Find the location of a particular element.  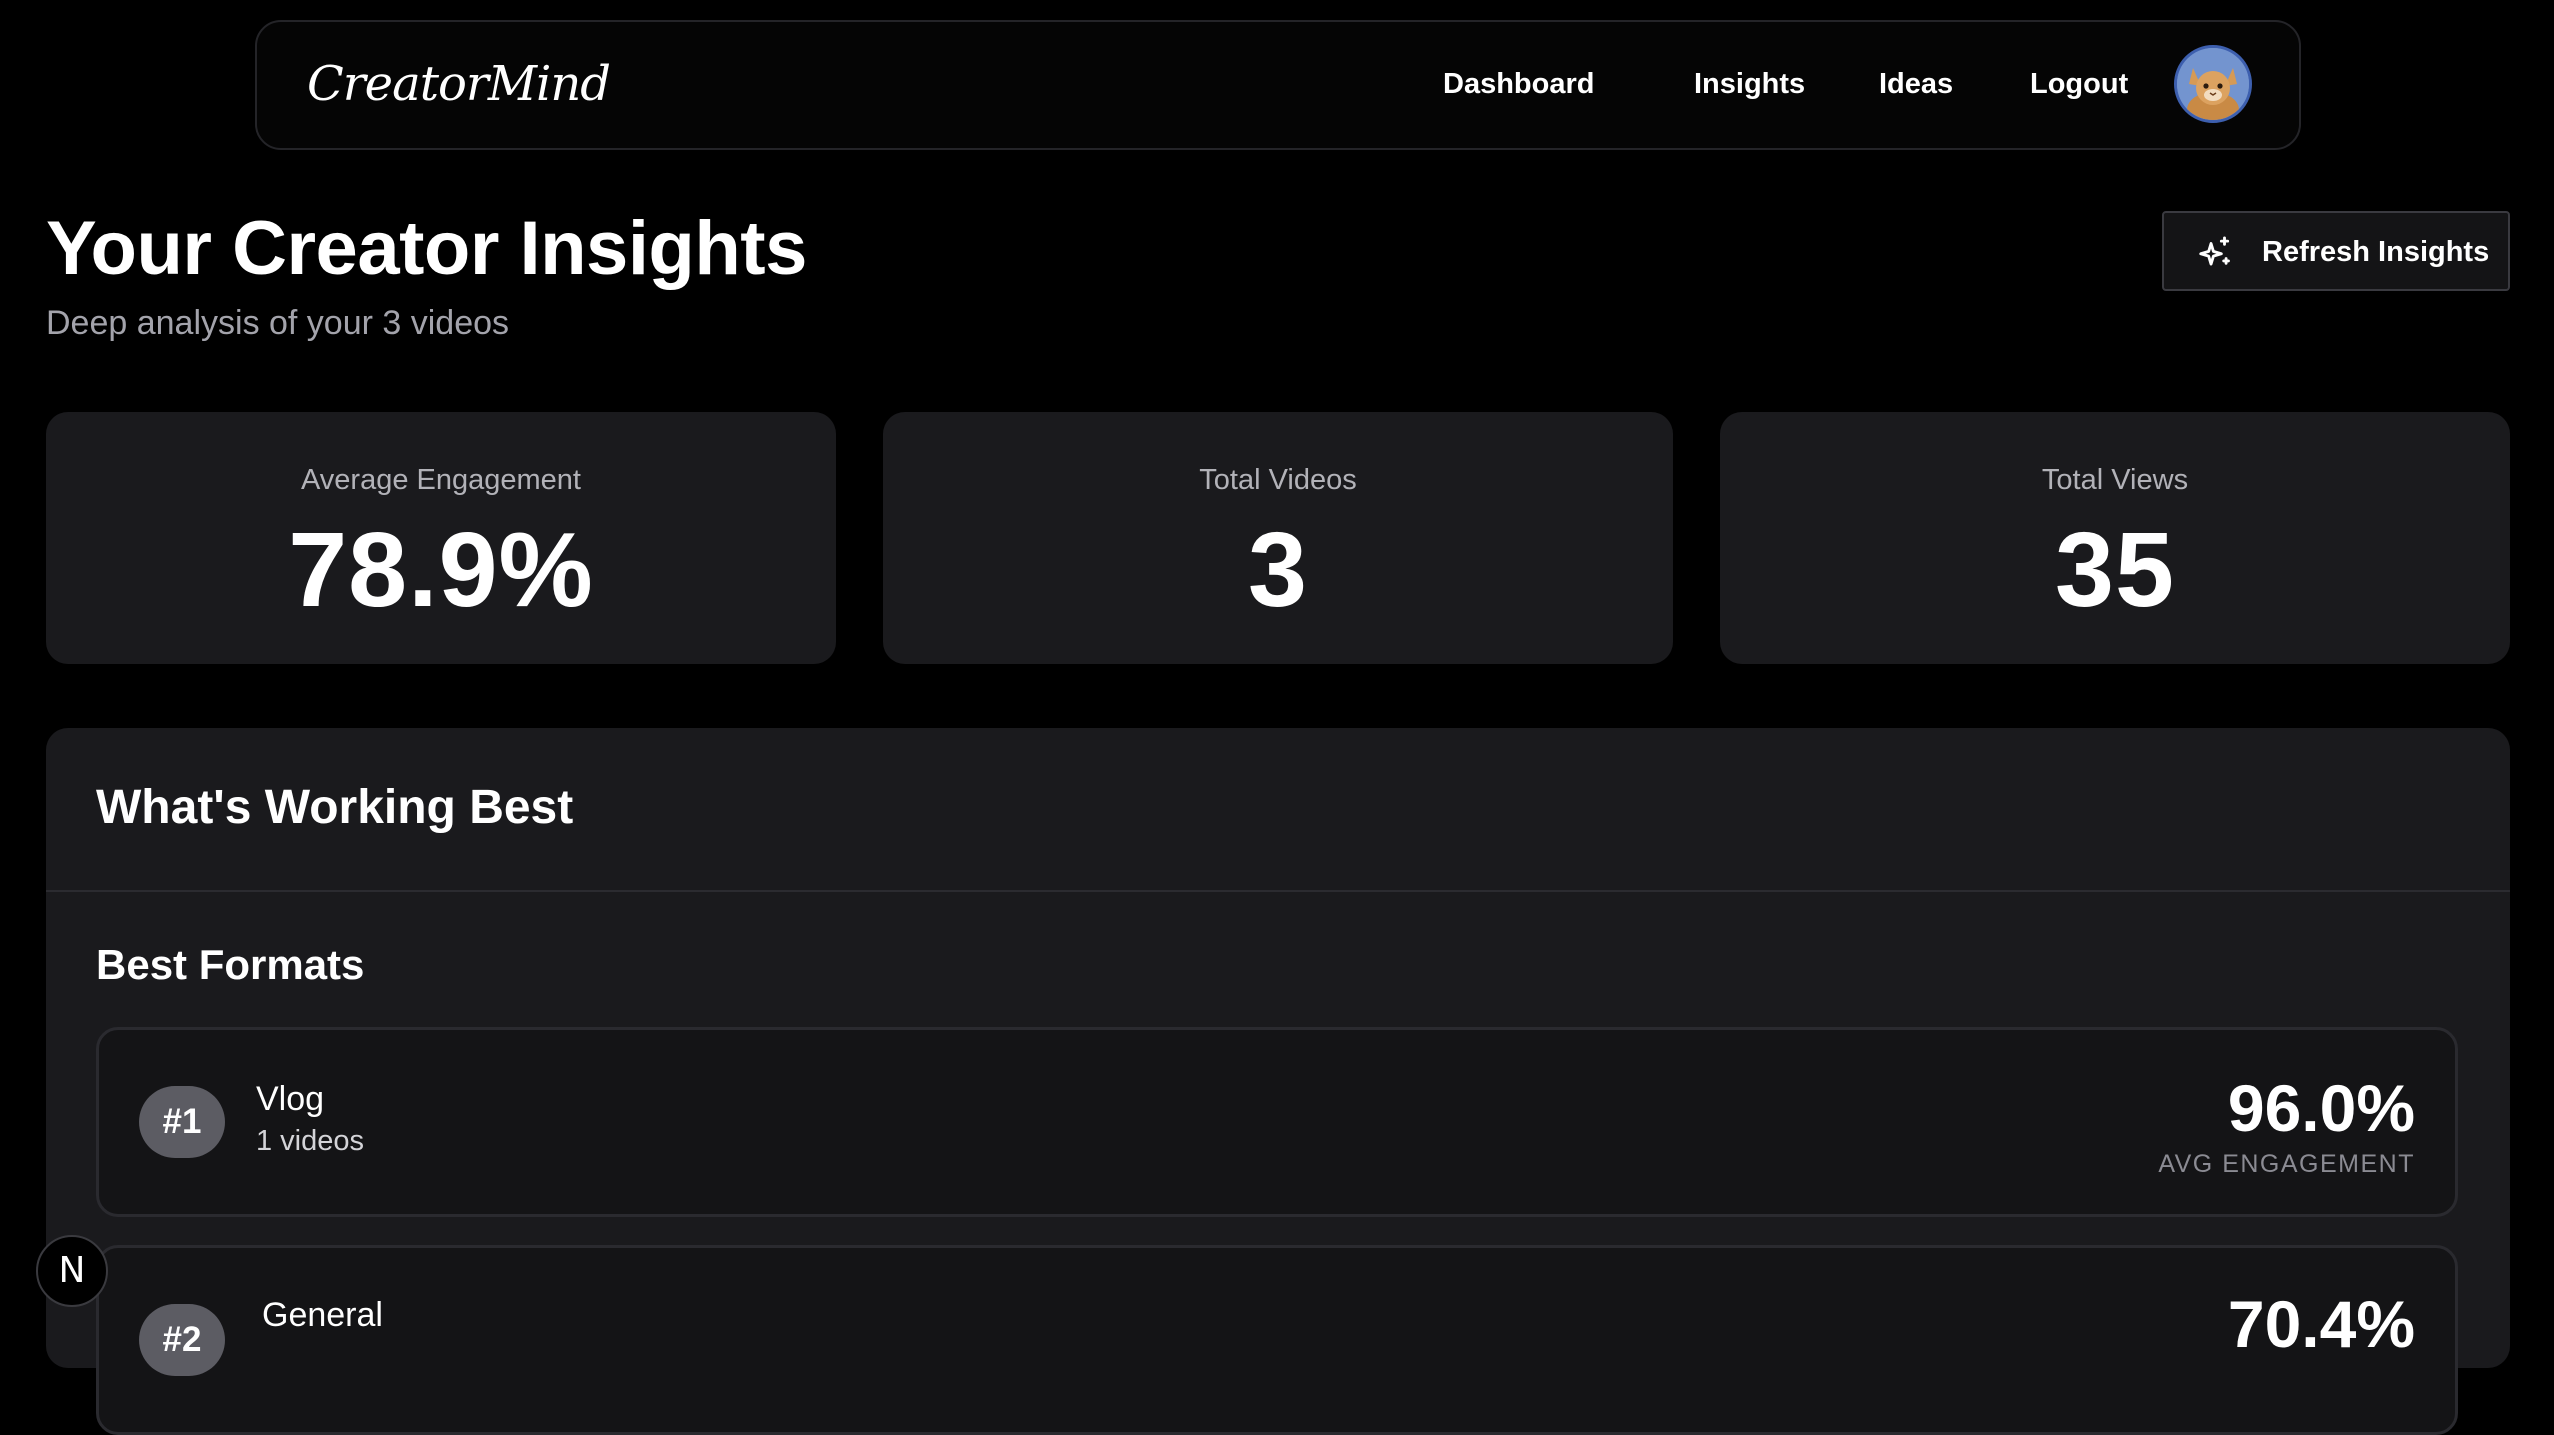

stat-value: 35 is located at coordinates (2115, 570).